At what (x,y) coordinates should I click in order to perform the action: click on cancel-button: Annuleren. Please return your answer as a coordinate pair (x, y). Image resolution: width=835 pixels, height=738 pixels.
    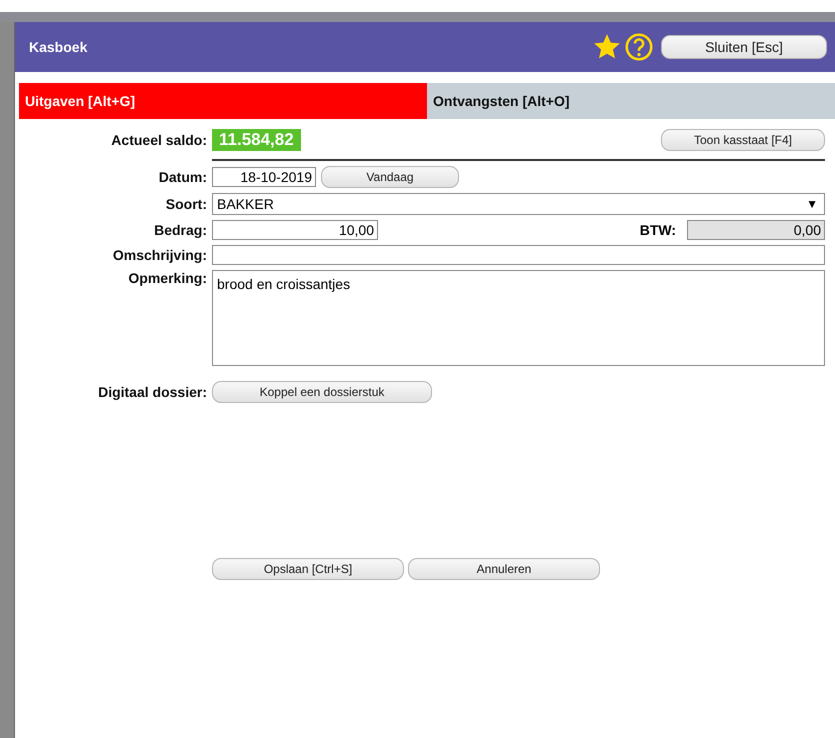
    Looking at the image, I should click on (504, 569).